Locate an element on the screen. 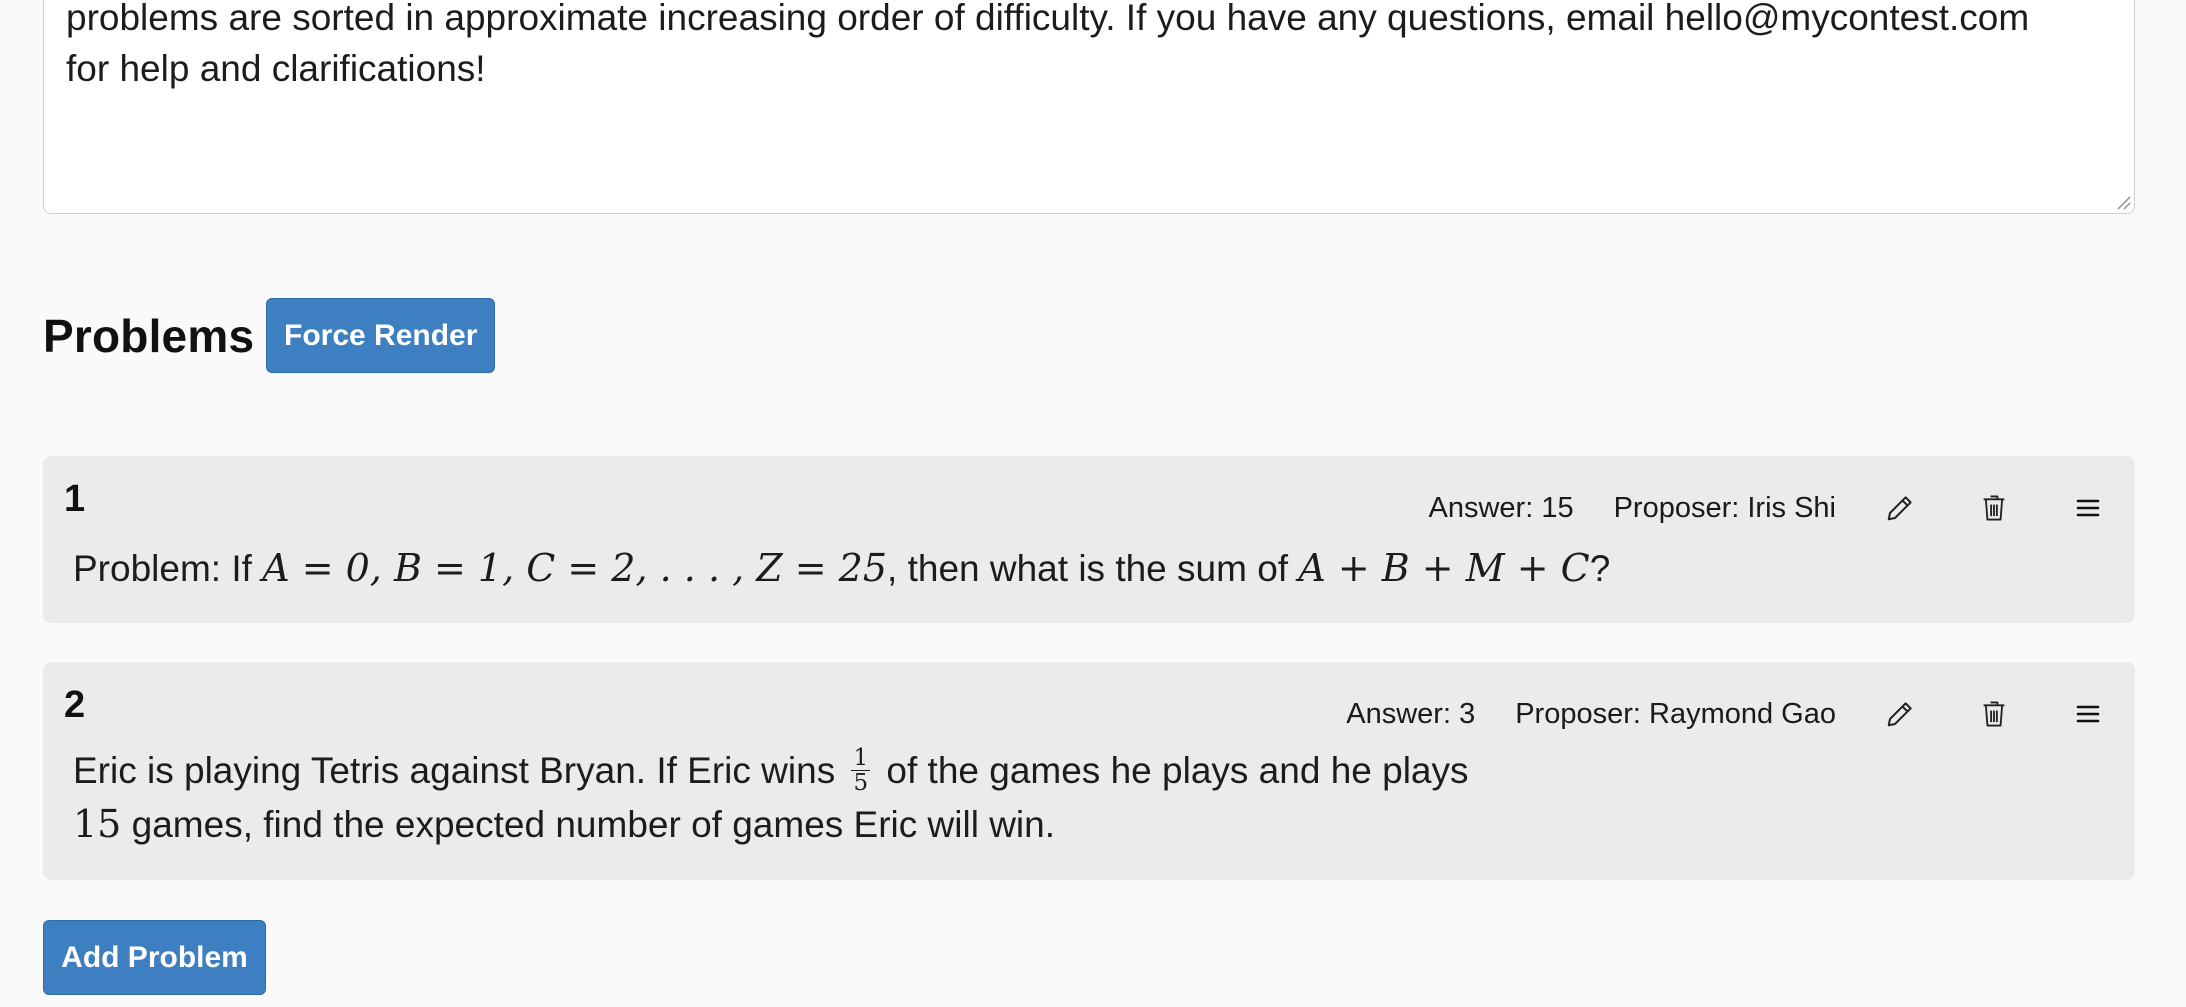 The height and width of the screenshot is (1007, 2186). fraction: 15 is located at coordinates (861, 770).